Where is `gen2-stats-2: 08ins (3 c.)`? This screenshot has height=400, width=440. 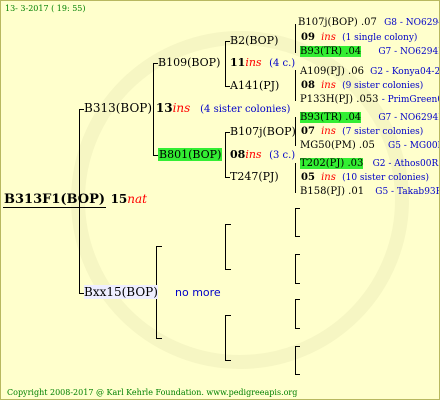 gen2-stats-2: 08ins (3 c.) is located at coordinates (262, 155).